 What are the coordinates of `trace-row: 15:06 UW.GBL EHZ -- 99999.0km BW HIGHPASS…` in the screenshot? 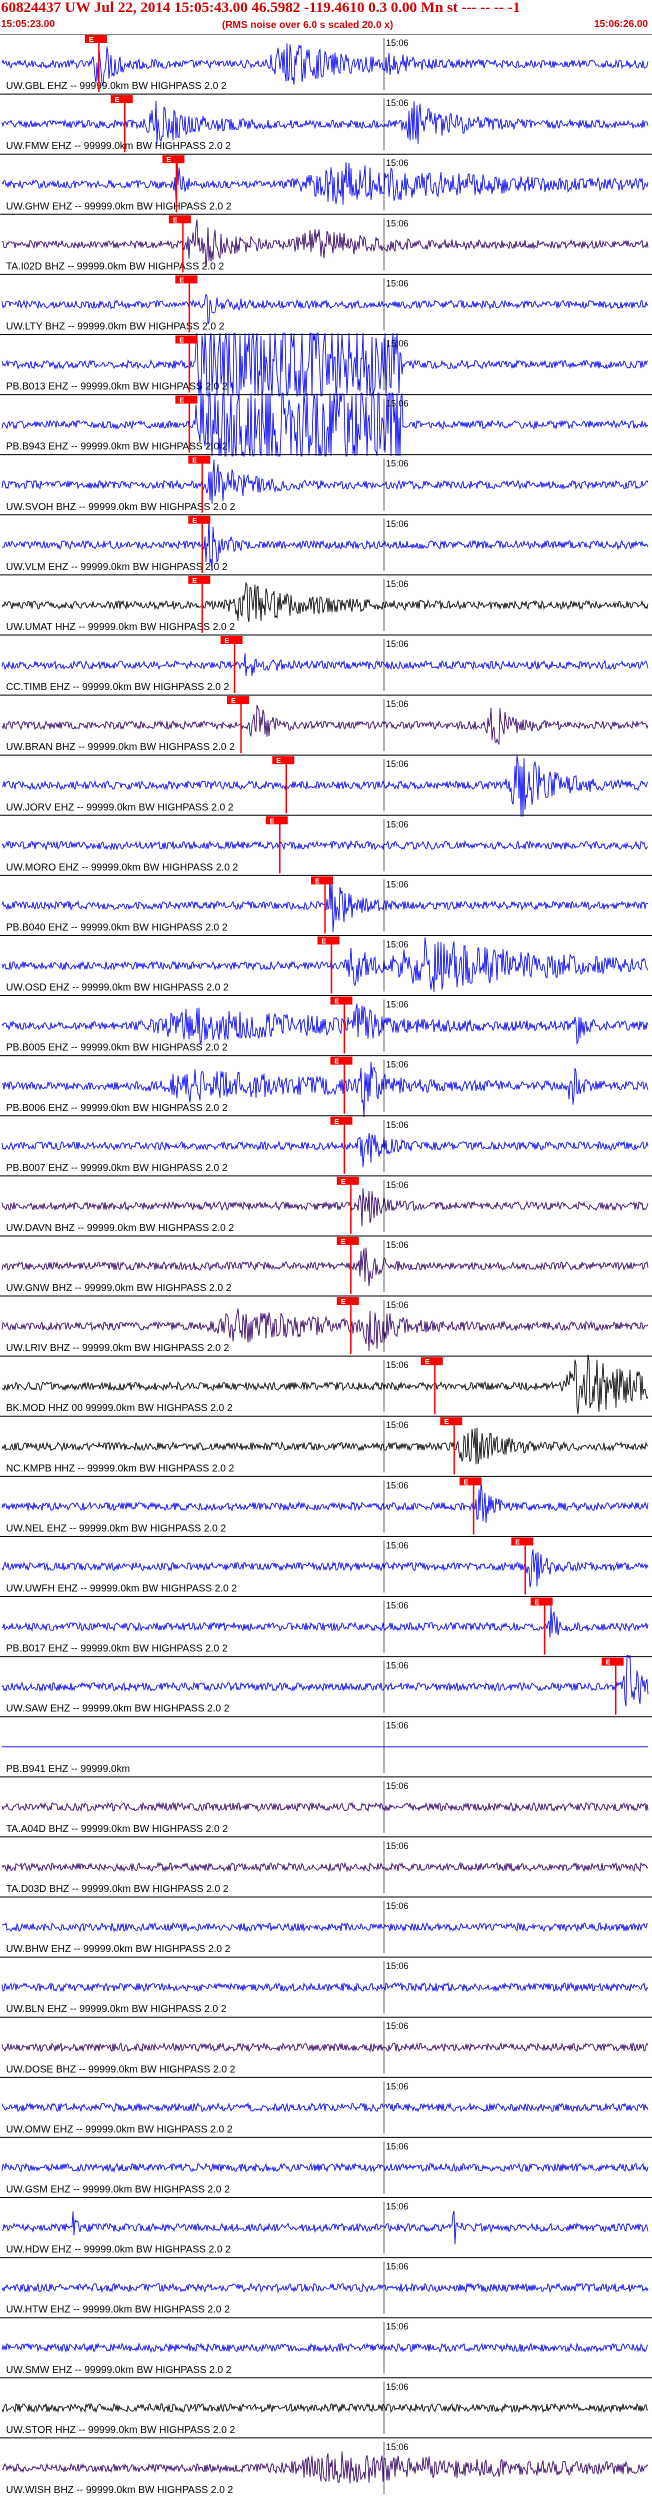 It's located at (326, 63).